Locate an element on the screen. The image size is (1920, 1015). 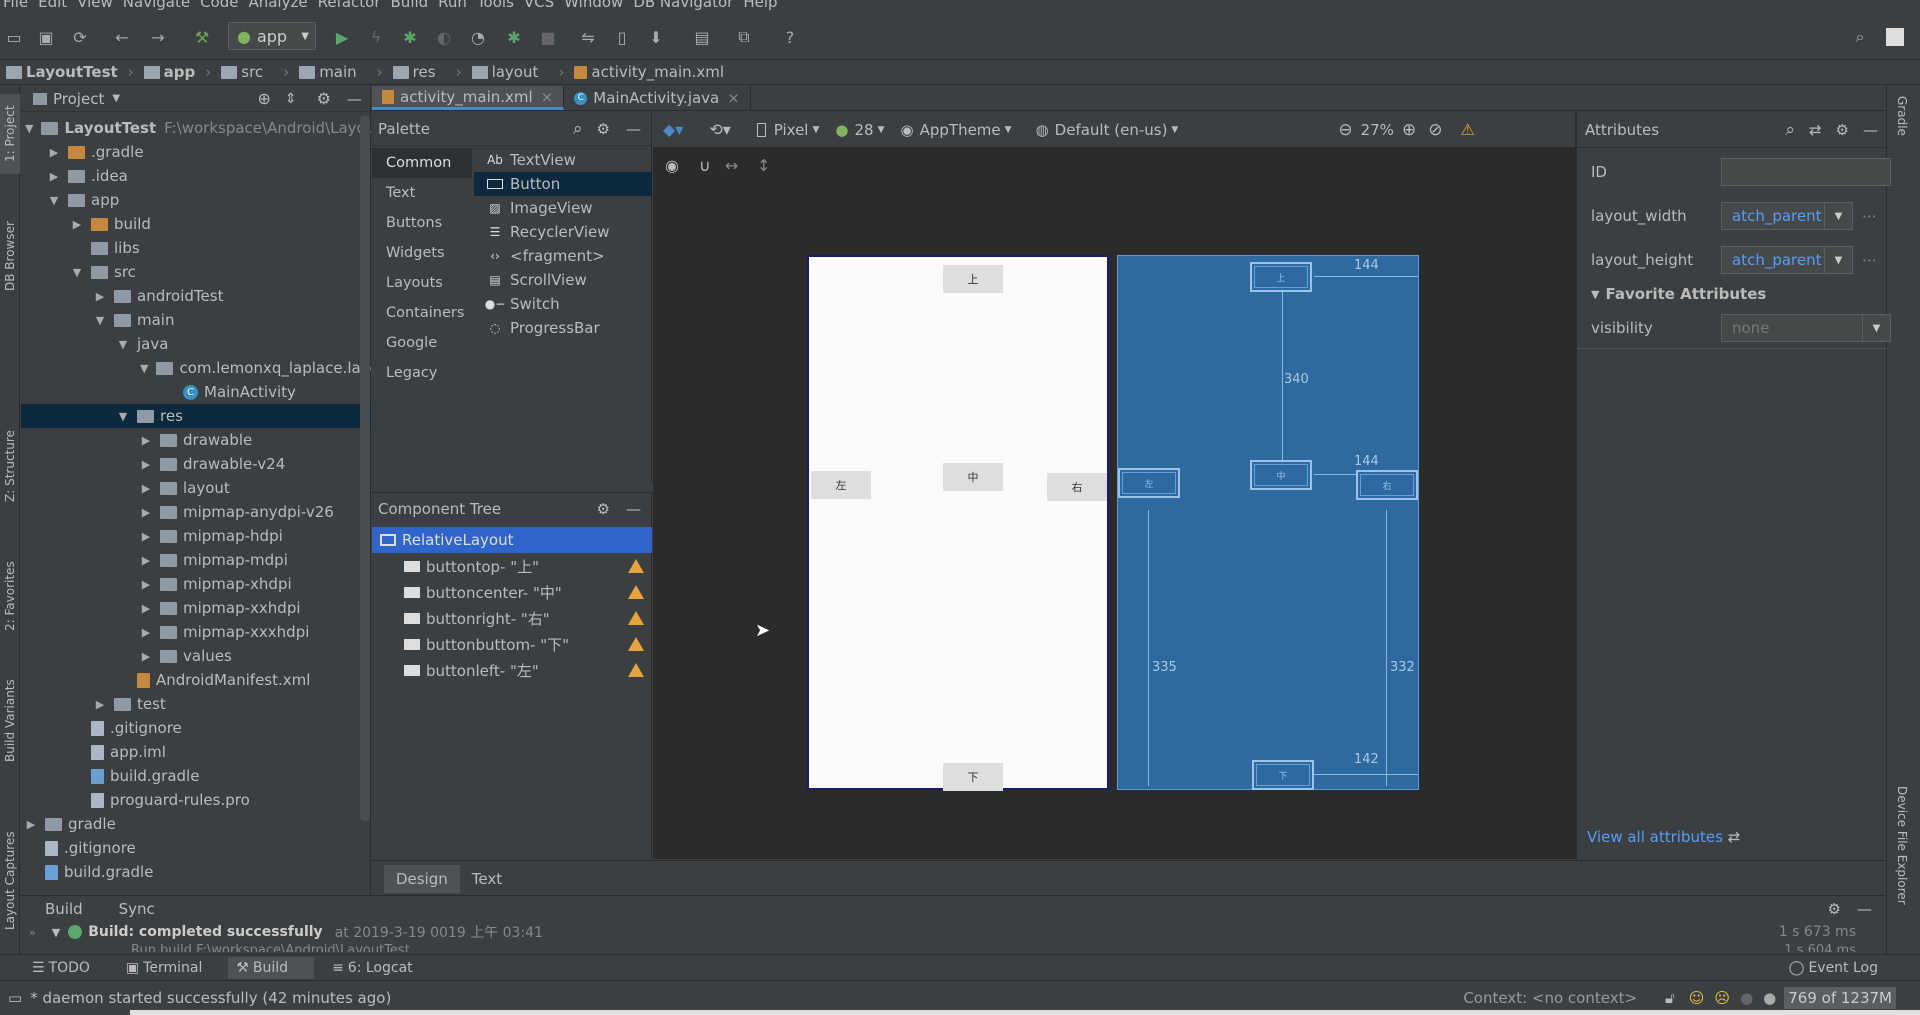
palette-category-layouts: Layouts is located at coordinates (422, 283).